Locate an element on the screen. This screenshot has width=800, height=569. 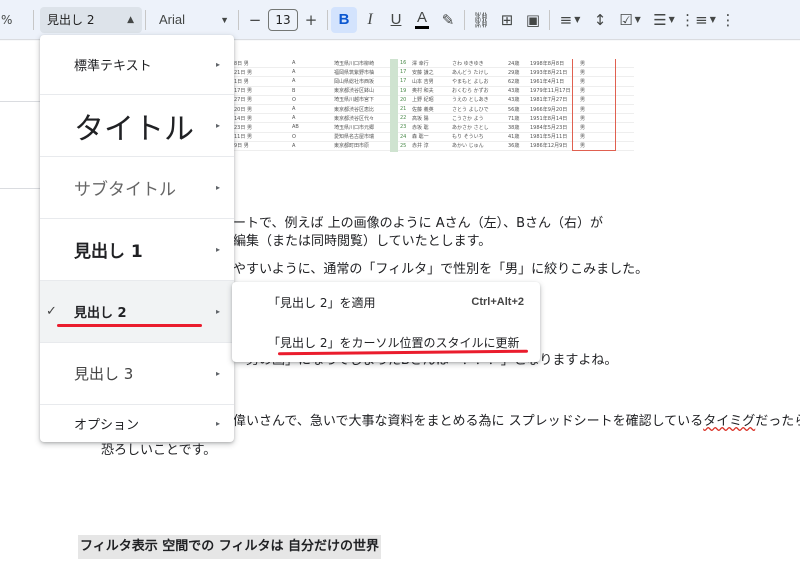
sheet-cell: 16 is located at coordinates (403, 63).